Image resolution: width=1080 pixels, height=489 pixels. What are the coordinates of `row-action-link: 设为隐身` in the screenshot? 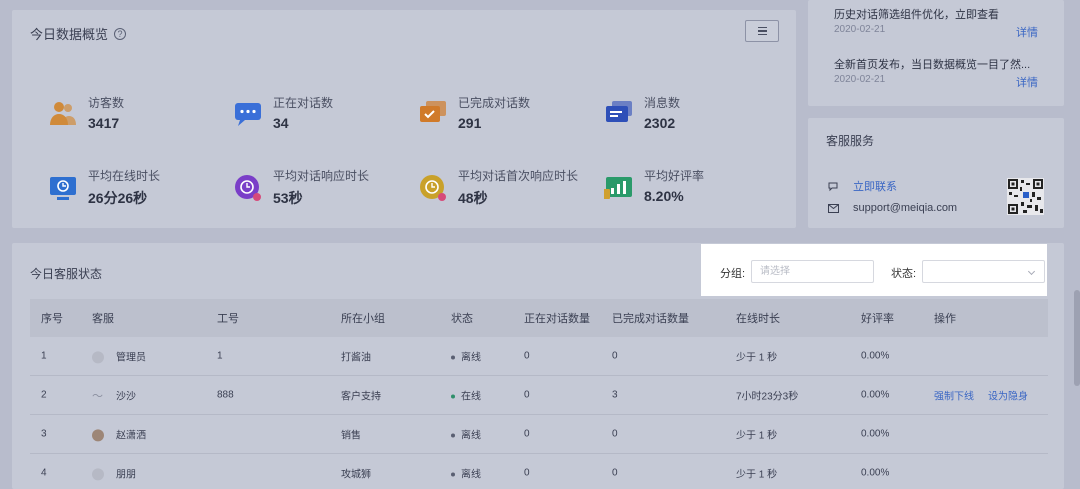 It's located at (1008, 397).